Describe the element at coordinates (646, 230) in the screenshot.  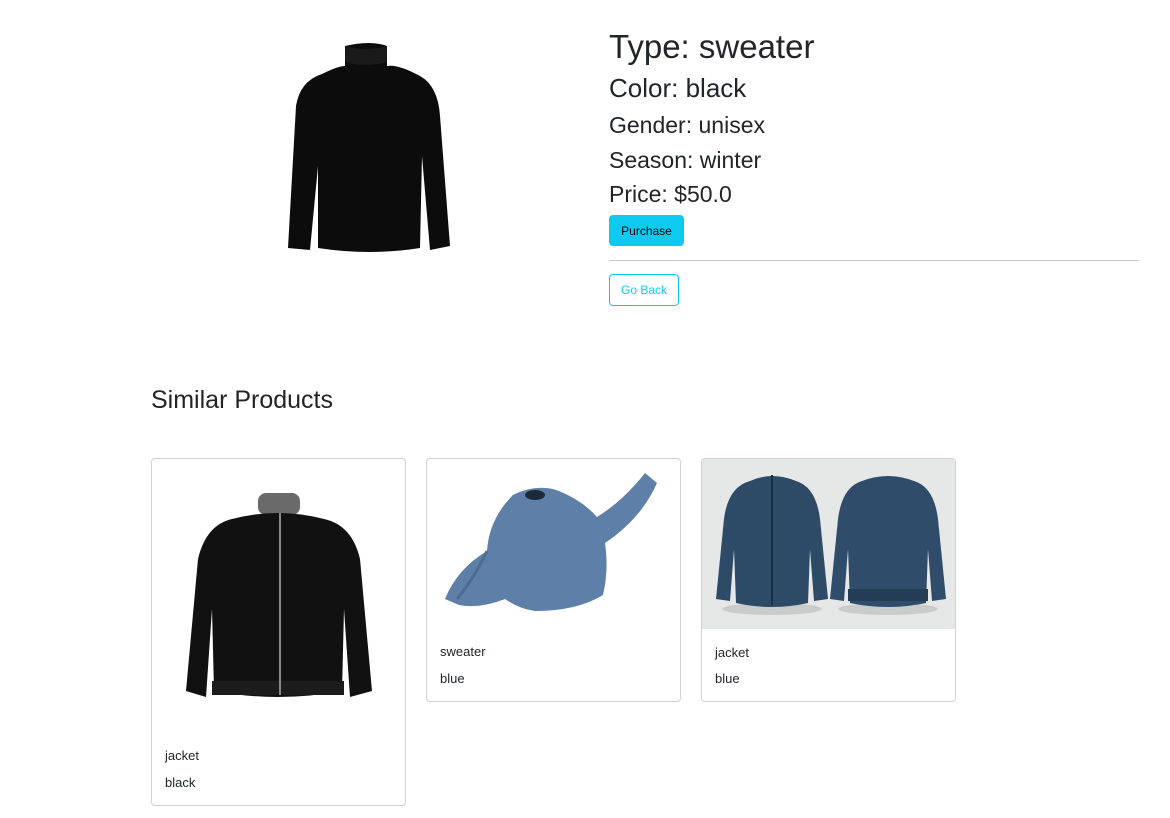
I see `purchase-button: Purchase` at that location.